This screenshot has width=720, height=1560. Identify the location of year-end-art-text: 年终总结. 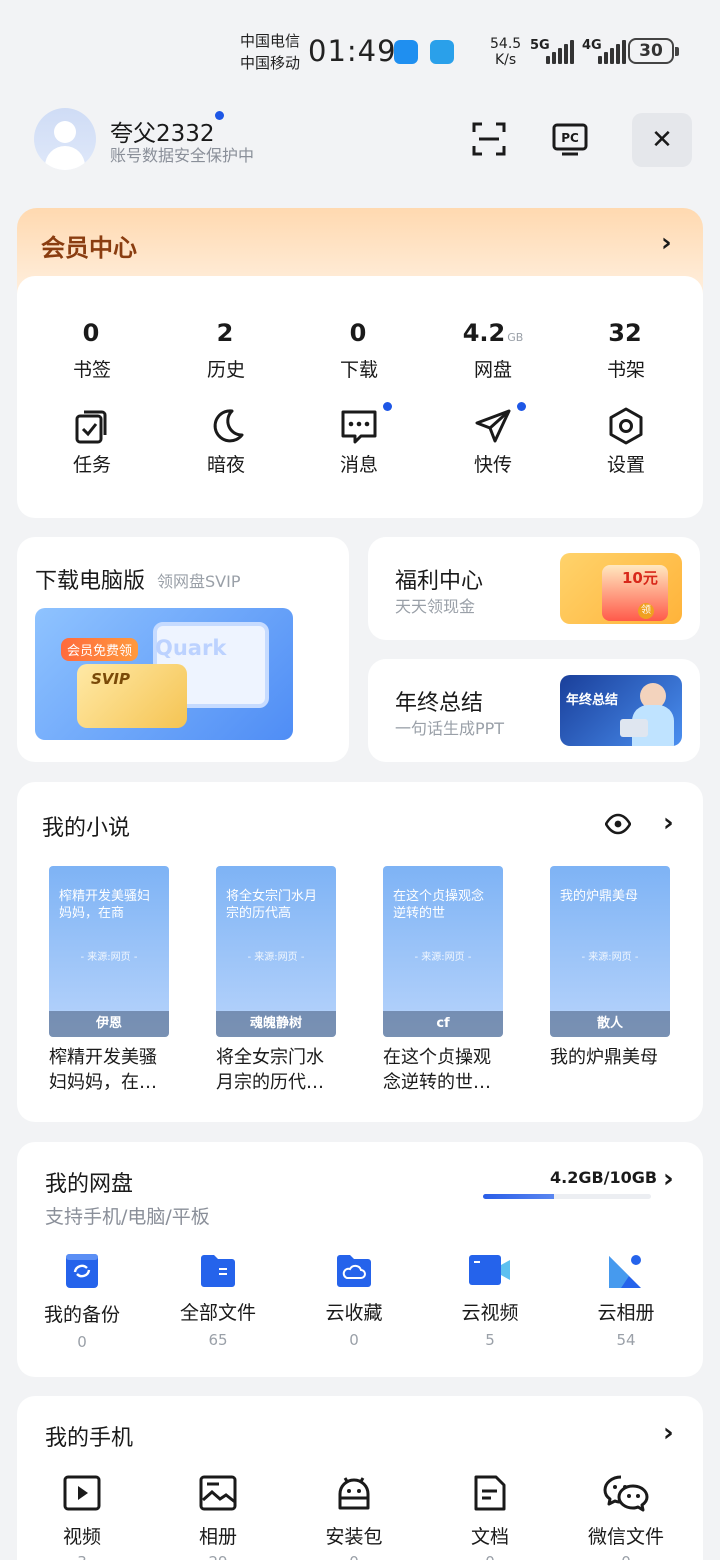
(592, 700).